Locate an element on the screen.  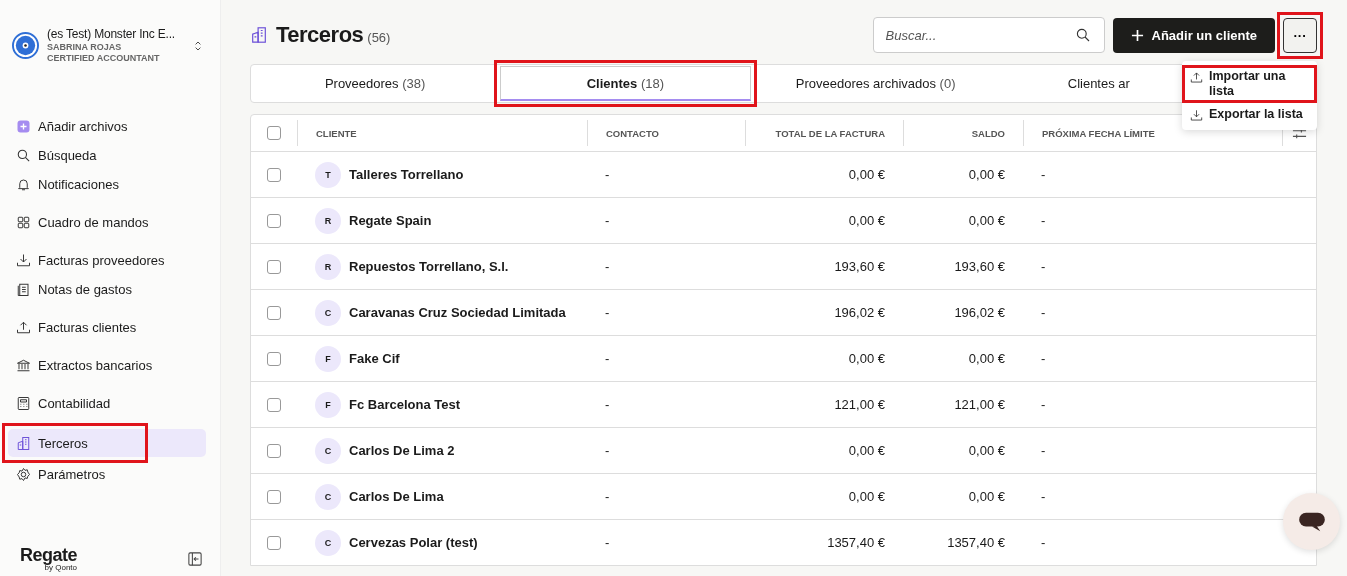
sidebar-item: Terceros is located at coordinates (107, 443).